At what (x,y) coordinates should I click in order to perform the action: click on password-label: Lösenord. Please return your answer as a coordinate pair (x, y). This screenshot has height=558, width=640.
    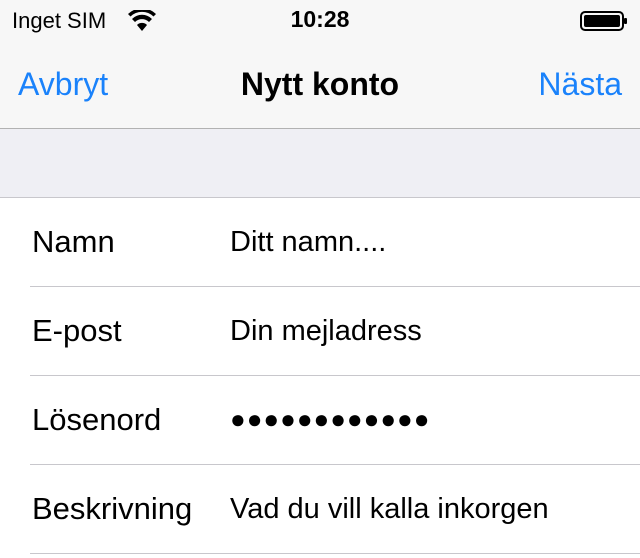
    Looking at the image, I should click on (97, 419).